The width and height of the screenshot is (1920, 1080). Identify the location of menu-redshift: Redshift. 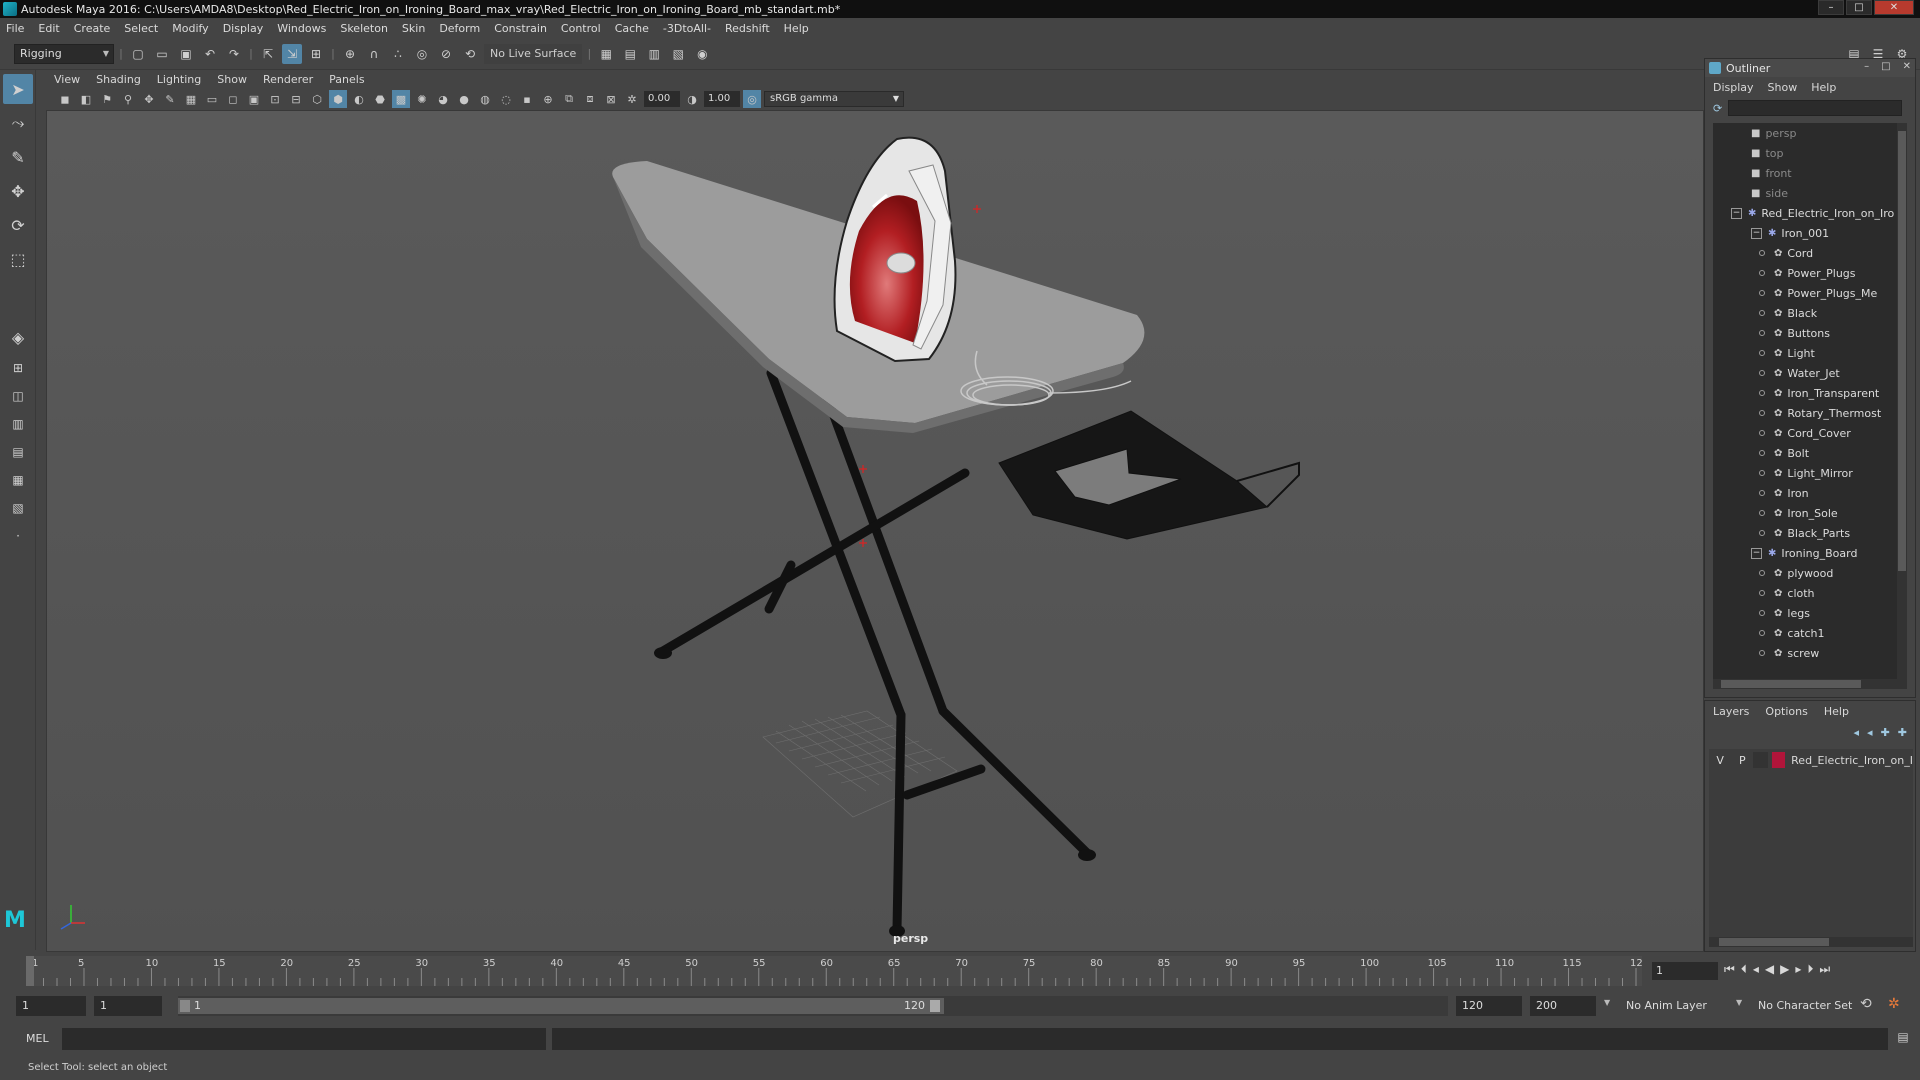
(747, 28).